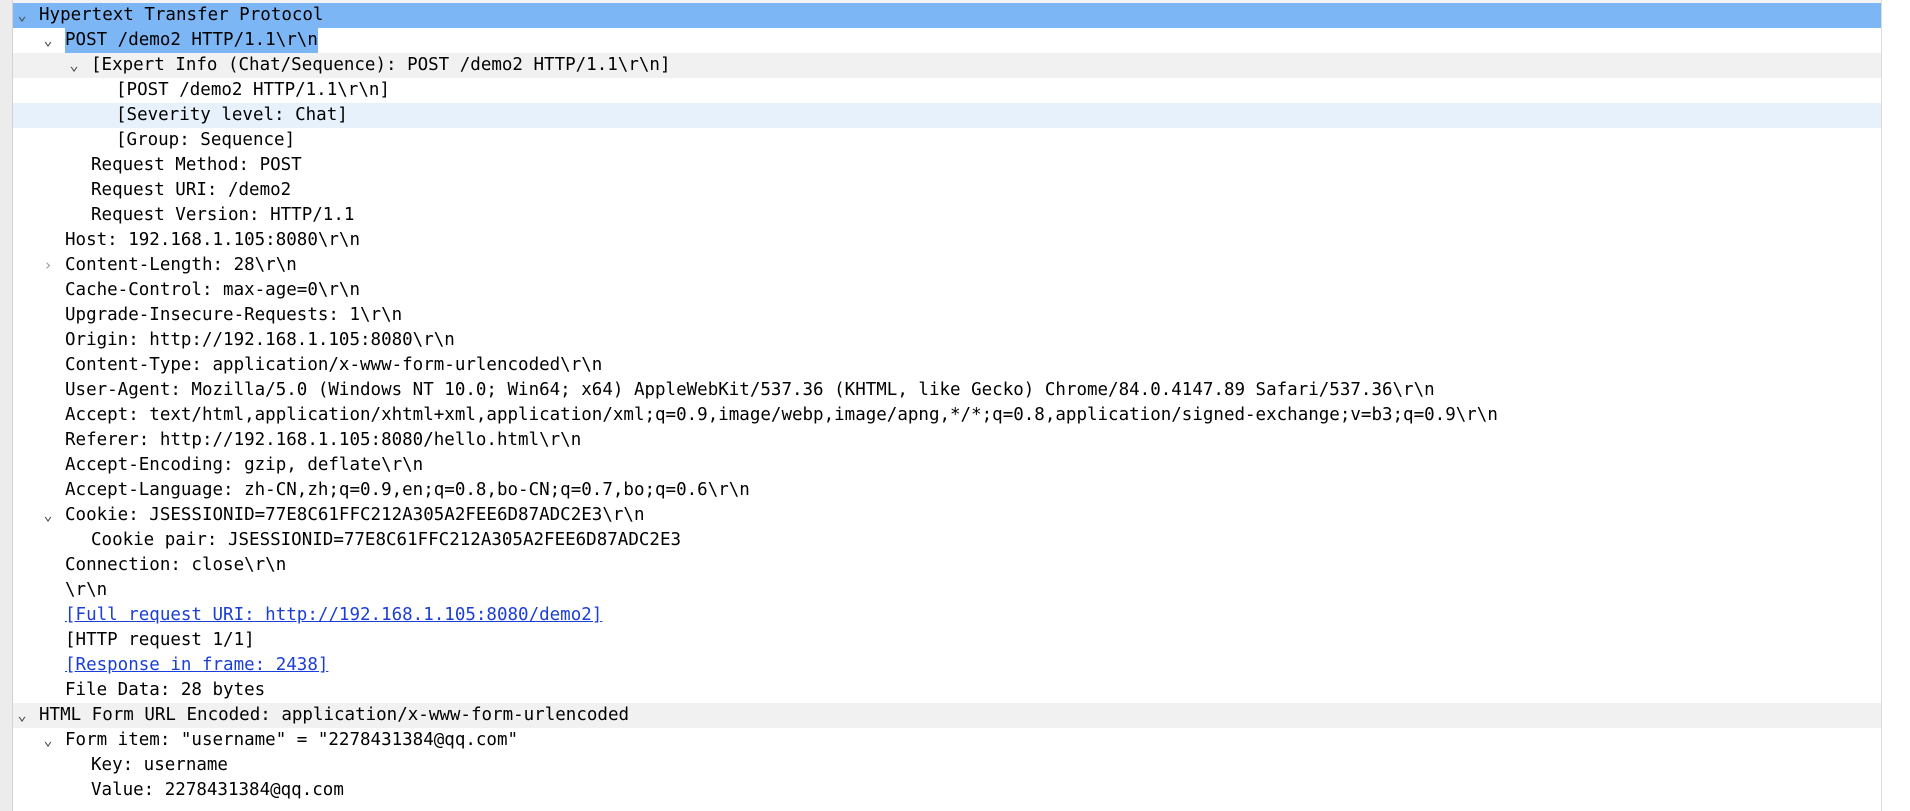 This screenshot has width=1910, height=811. I want to click on response-in-frame-link: [Response in frame: 2438], so click(196, 665).